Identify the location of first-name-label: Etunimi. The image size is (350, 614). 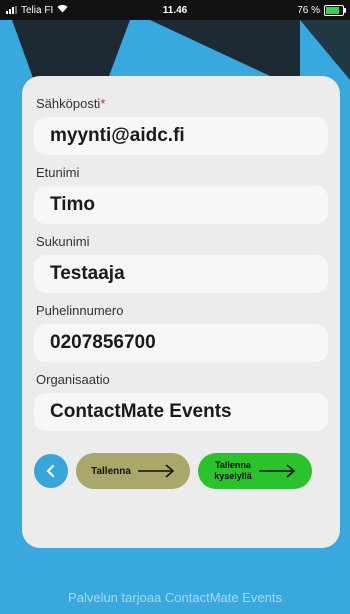
(58, 172).